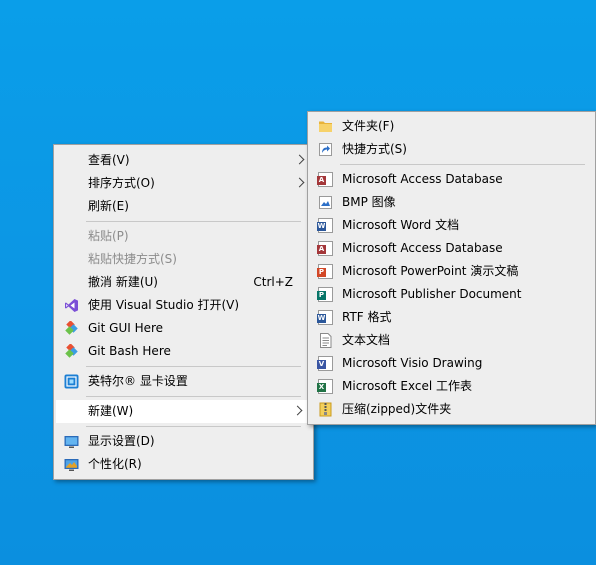 The image size is (596, 565). I want to click on new-text-document-item: 文本文档, so click(451, 340).